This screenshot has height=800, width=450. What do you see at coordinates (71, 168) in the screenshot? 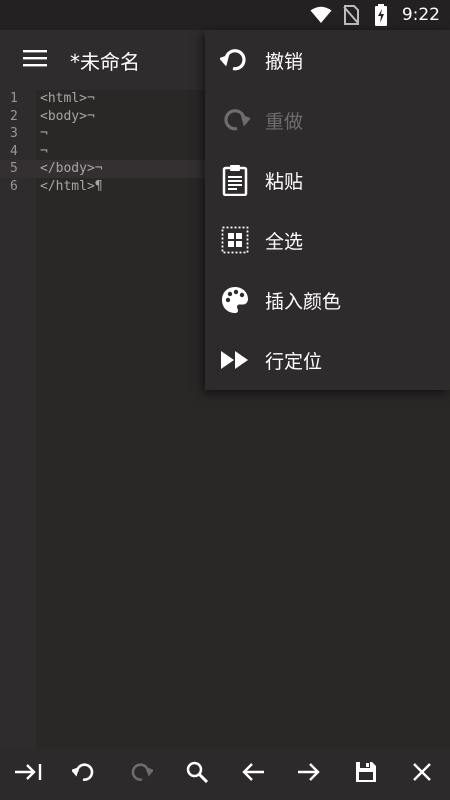
I see `line-code: </body>¬` at bounding box center [71, 168].